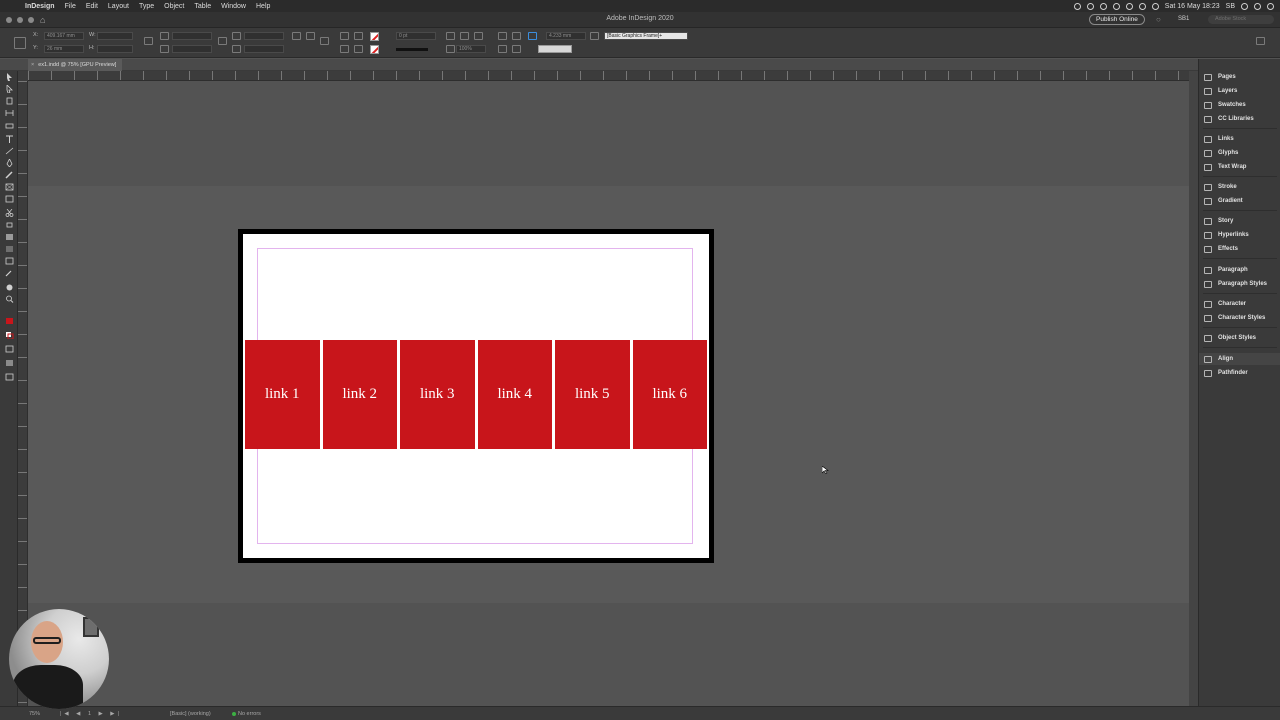  I want to click on zoom-tool-icon, so click(9, 299).